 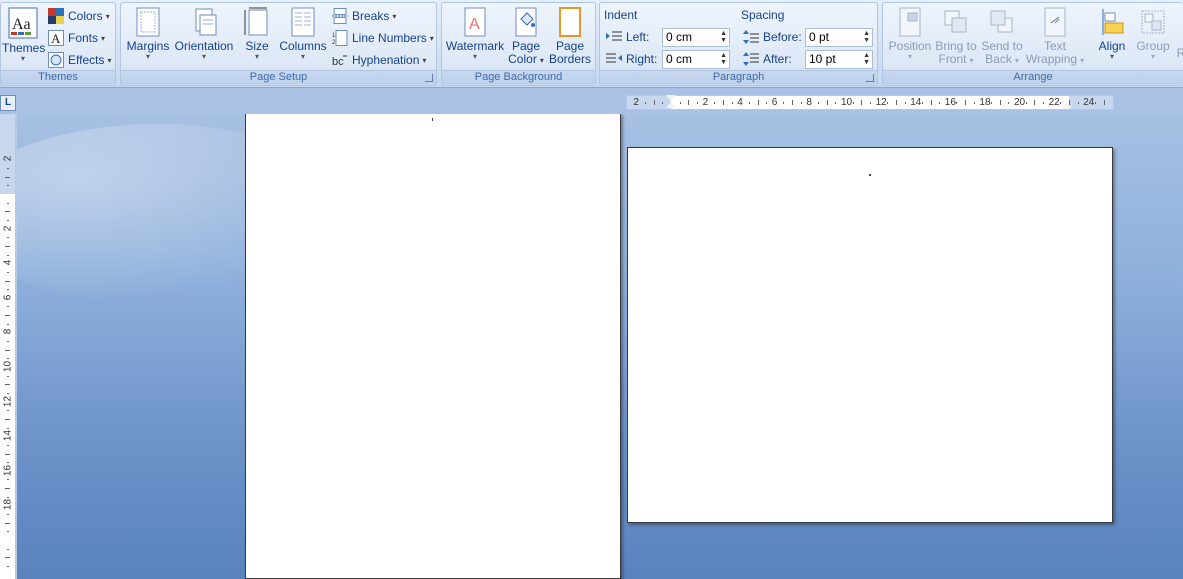 What do you see at coordinates (767, 59) in the screenshot?
I see `spacing-after-label-wrap: After:` at bounding box center [767, 59].